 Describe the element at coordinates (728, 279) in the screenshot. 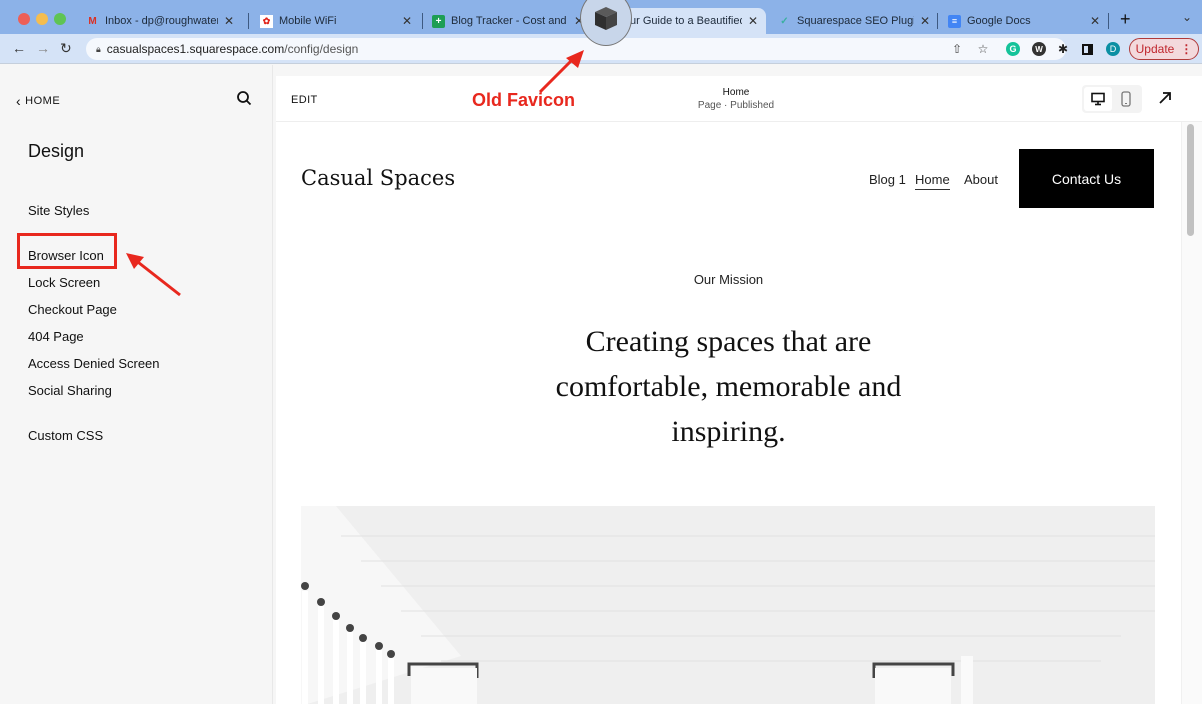

I see `section-eyebrow: Our Mission` at that location.